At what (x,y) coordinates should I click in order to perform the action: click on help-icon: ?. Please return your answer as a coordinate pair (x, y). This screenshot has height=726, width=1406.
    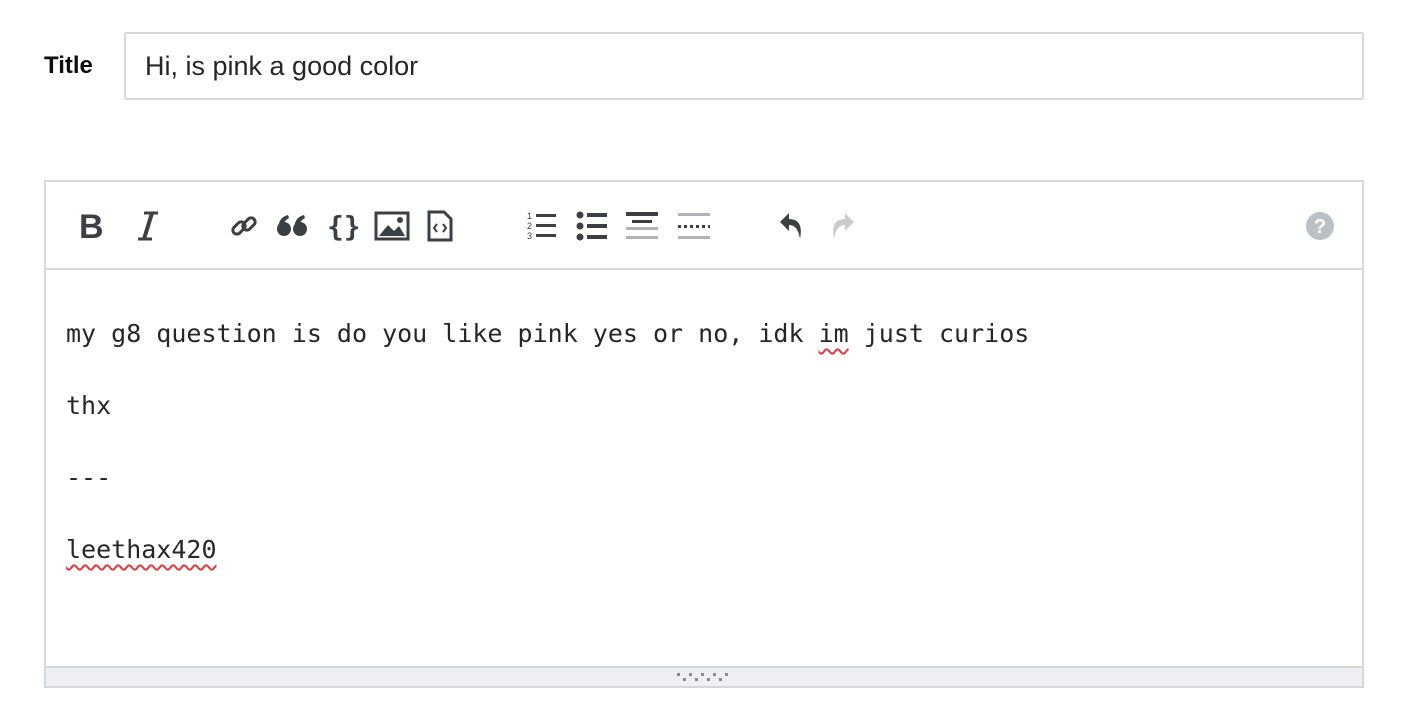
    Looking at the image, I should click on (1320, 226).